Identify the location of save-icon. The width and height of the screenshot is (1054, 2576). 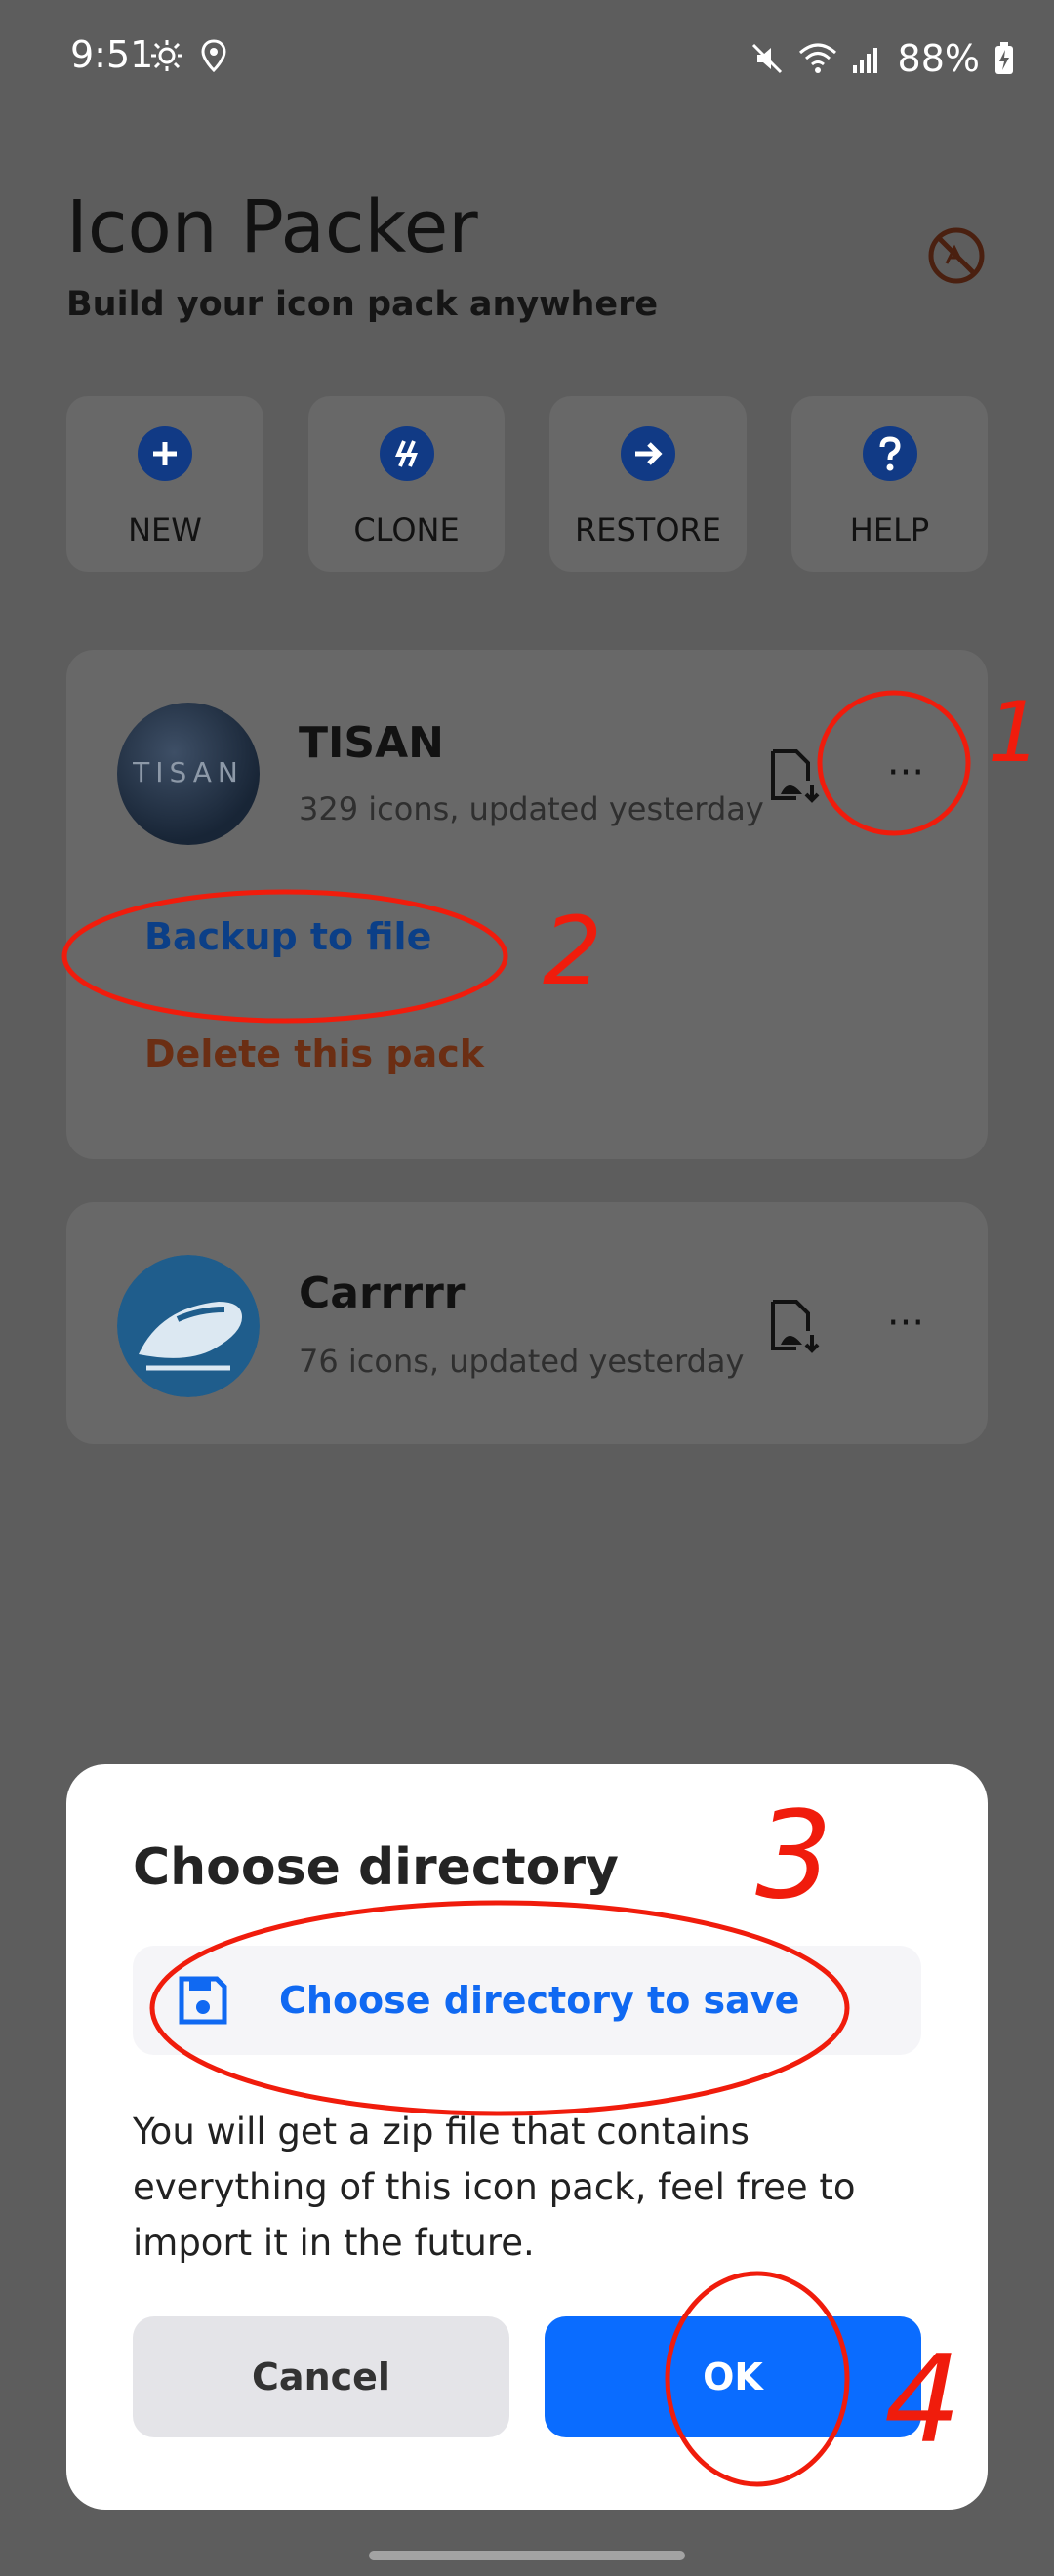
(203, 2000).